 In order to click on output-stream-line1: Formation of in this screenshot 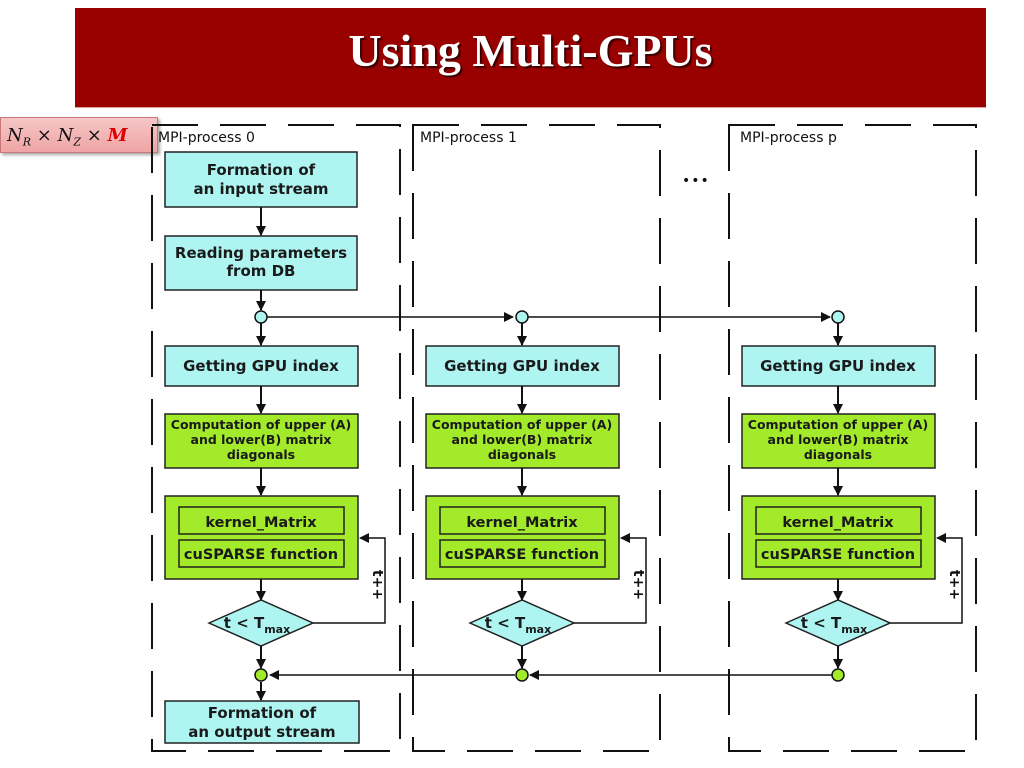, I will do `click(262, 713)`.